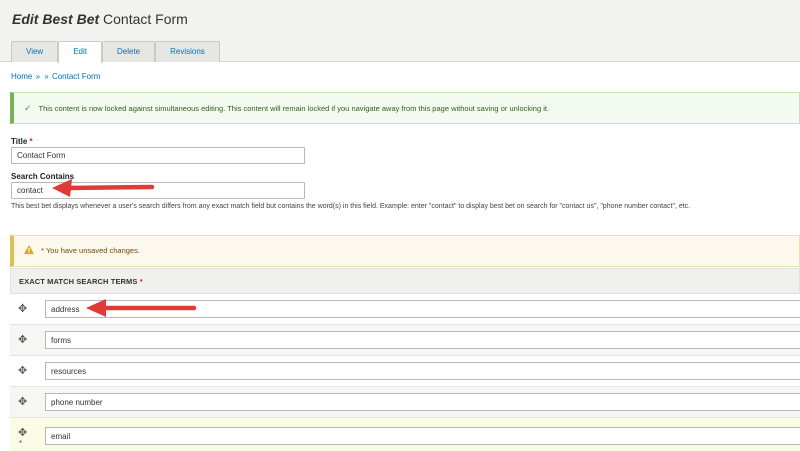  I want to click on tab-edit: Edit, so click(80, 52).